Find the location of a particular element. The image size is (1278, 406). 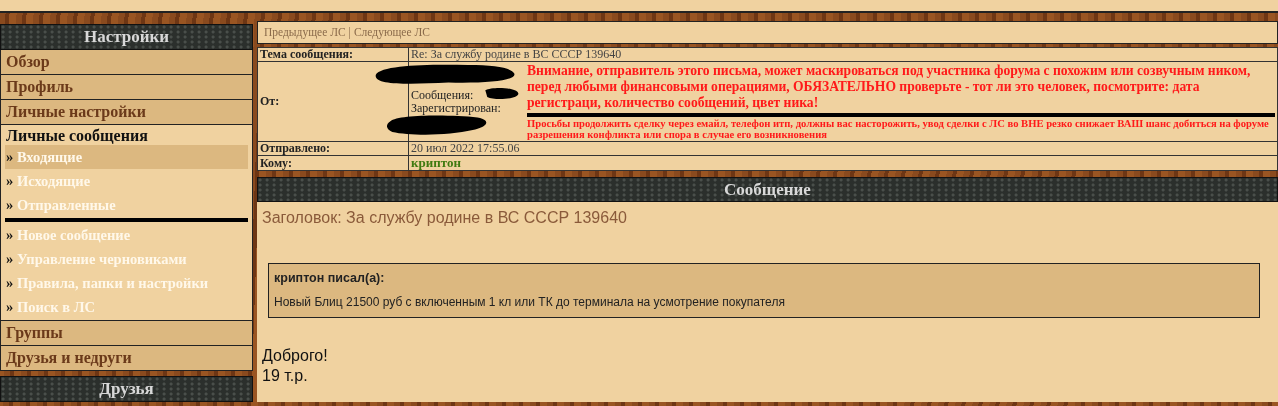

user-link: криптон is located at coordinates (436, 162).